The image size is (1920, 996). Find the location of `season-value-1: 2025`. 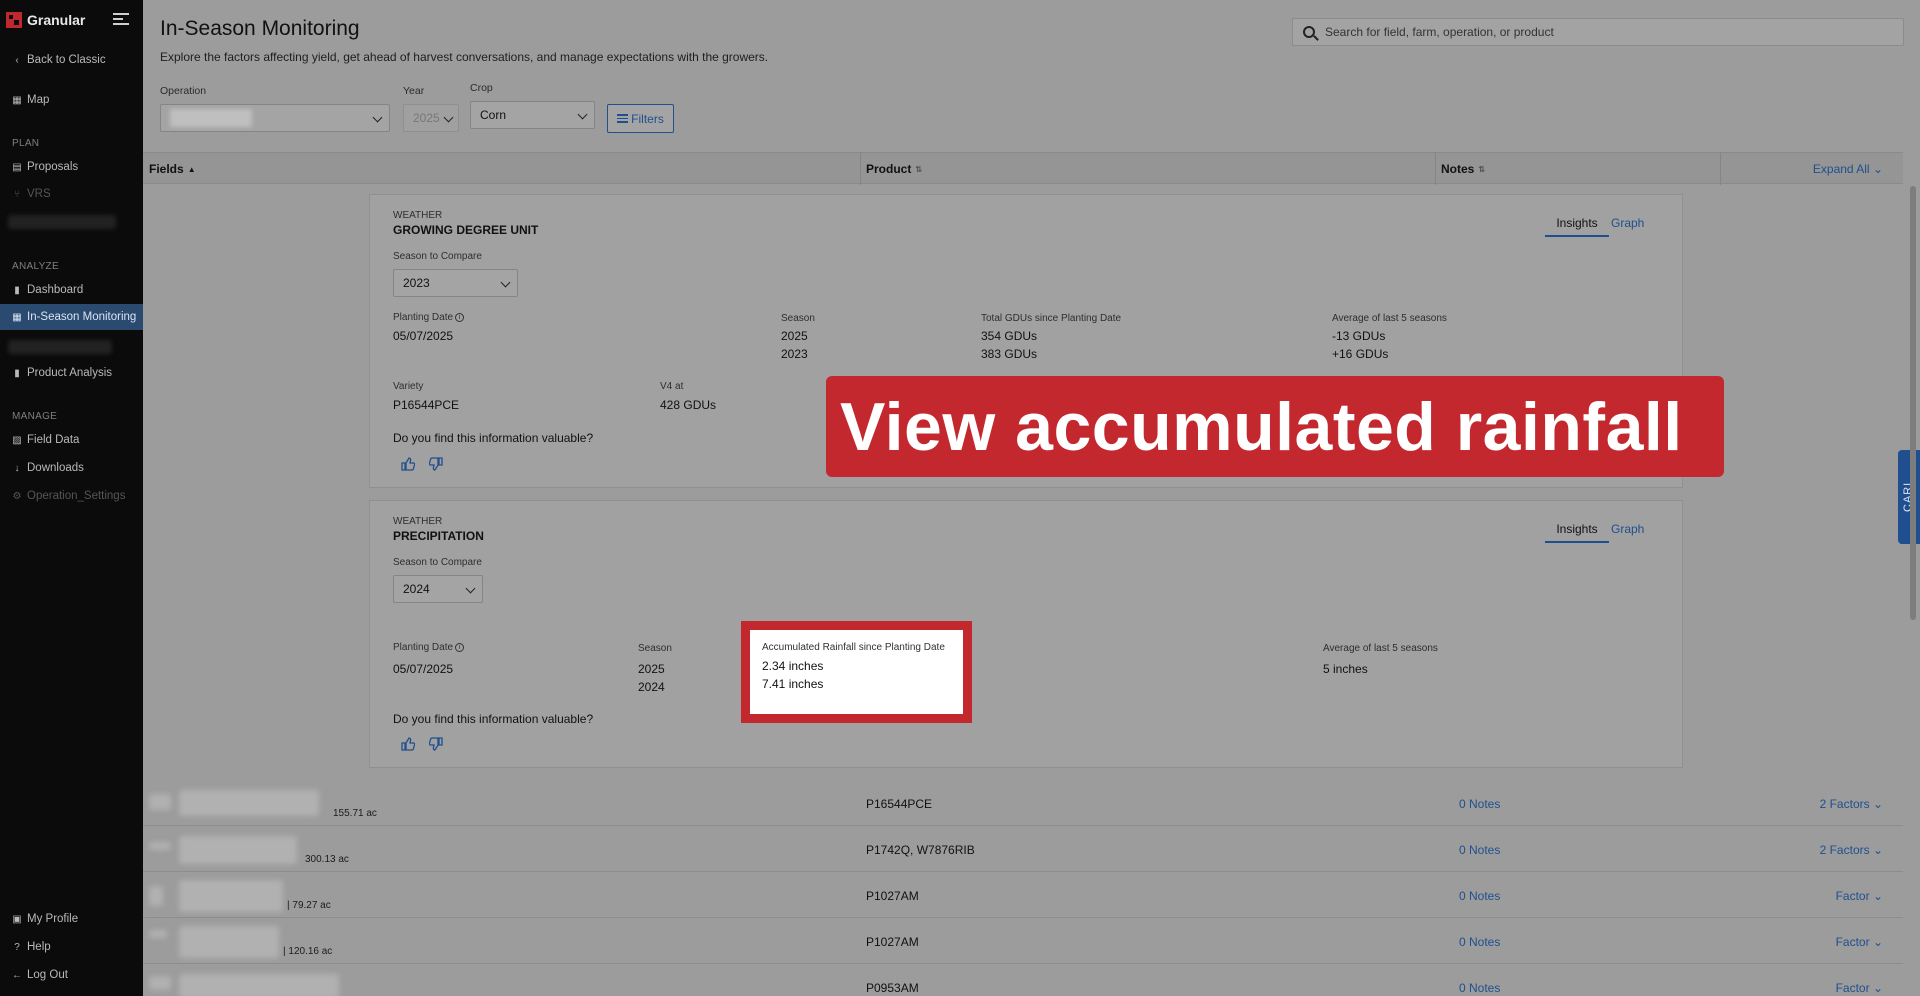

season-value-1: 2025 is located at coordinates (651, 669).